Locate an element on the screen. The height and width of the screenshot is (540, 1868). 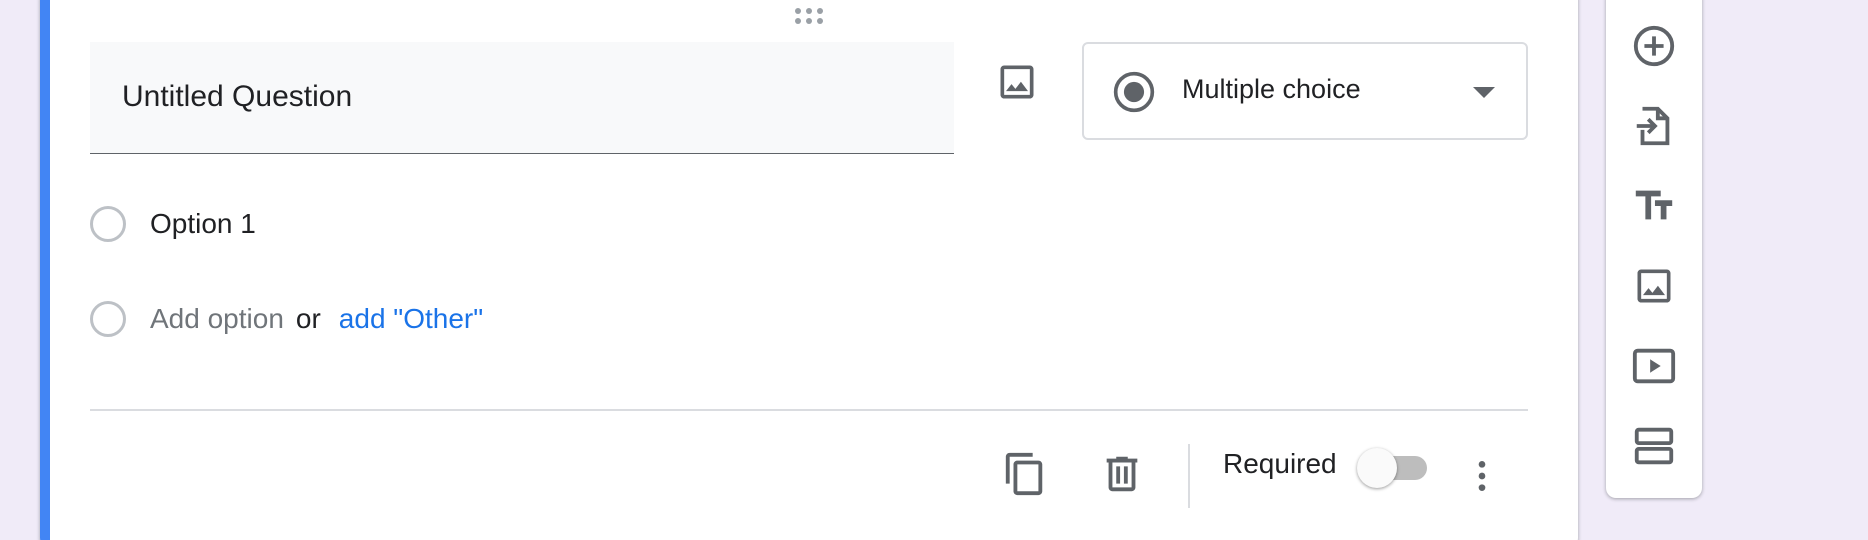
option-row: Option 1 is located at coordinates (173, 224).